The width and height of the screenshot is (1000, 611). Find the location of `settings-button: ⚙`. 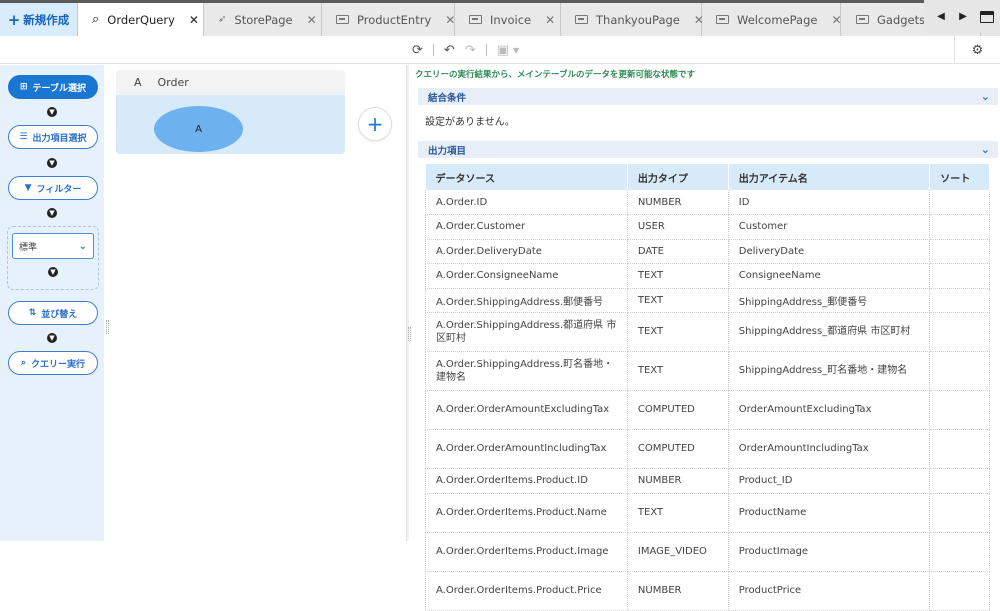

settings-button: ⚙ is located at coordinates (977, 50).